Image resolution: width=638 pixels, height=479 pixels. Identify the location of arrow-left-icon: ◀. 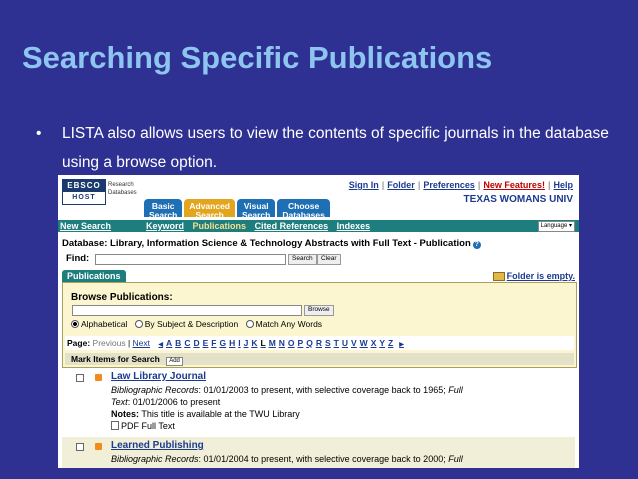
(160, 345).